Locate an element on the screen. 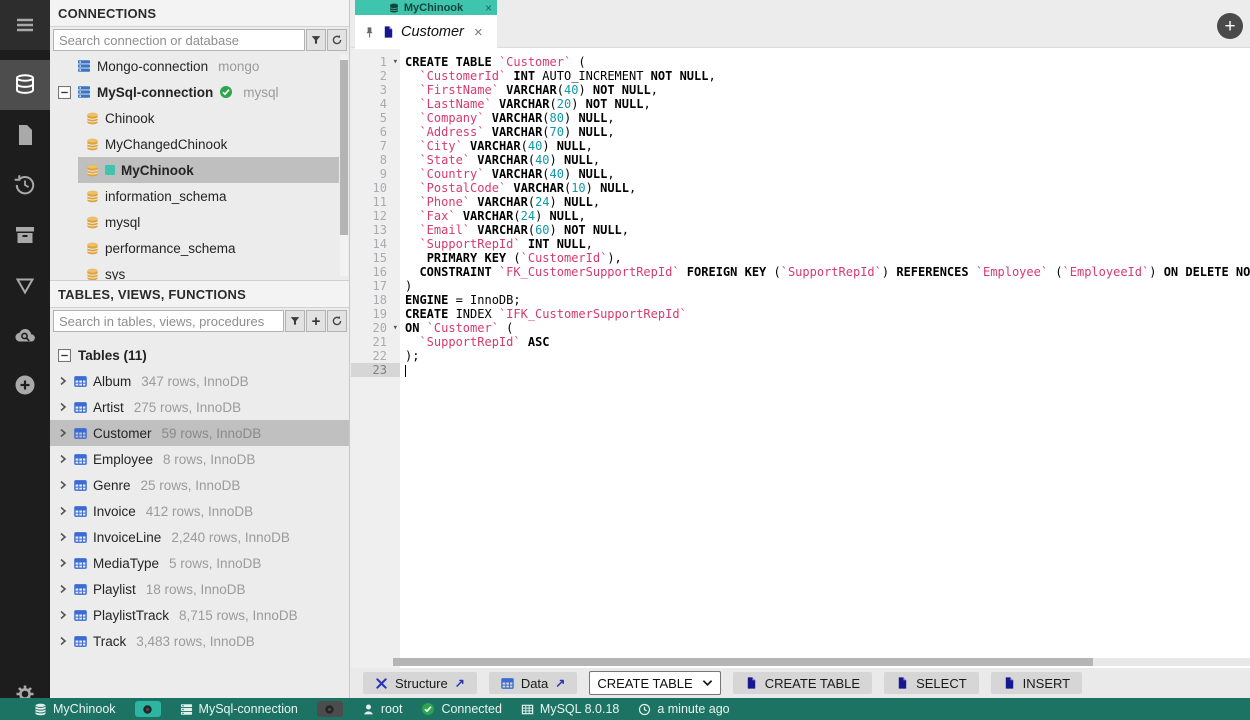  data-button: Data ↗ is located at coordinates (533, 683).